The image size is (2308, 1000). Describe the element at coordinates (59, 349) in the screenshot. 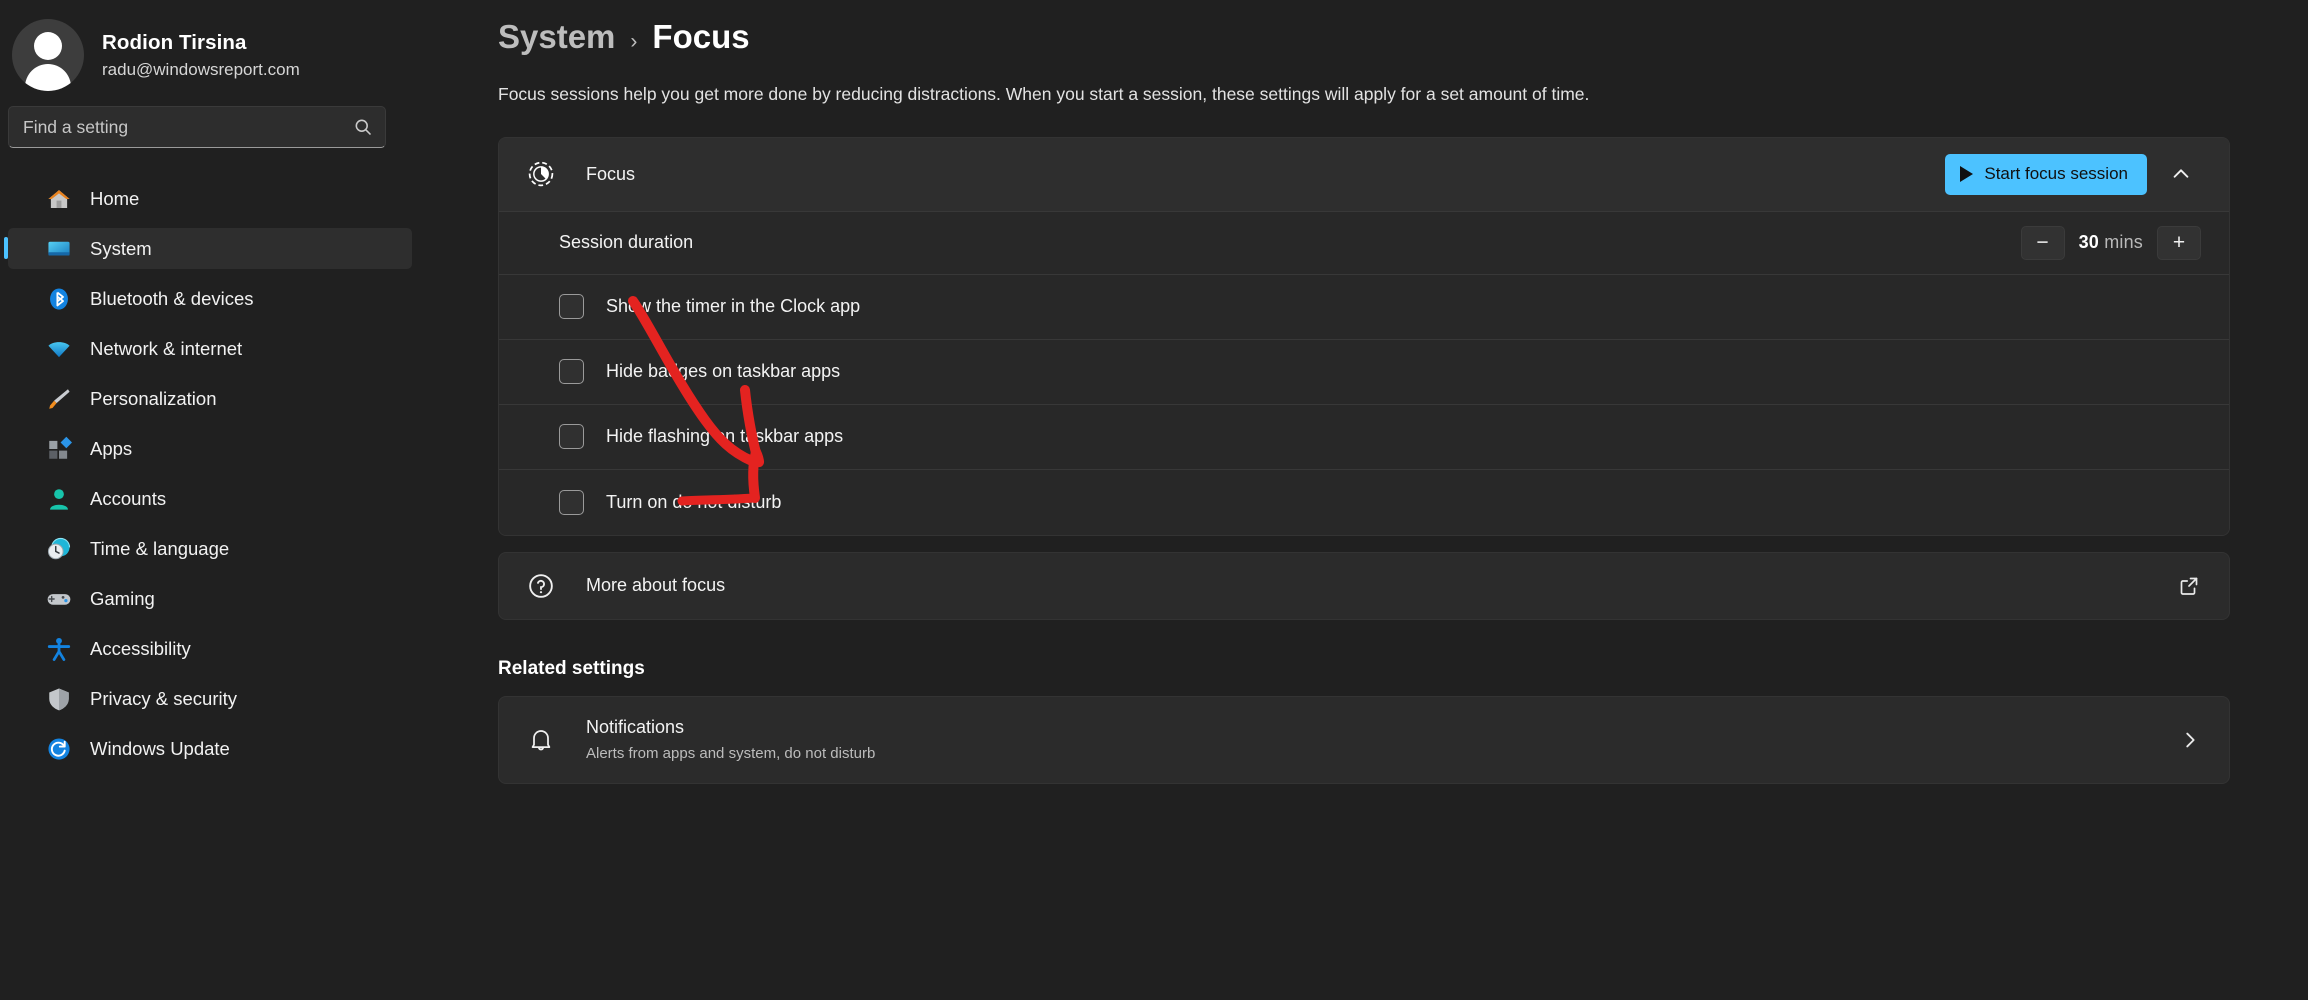

I see `wifi-icon` at that location.